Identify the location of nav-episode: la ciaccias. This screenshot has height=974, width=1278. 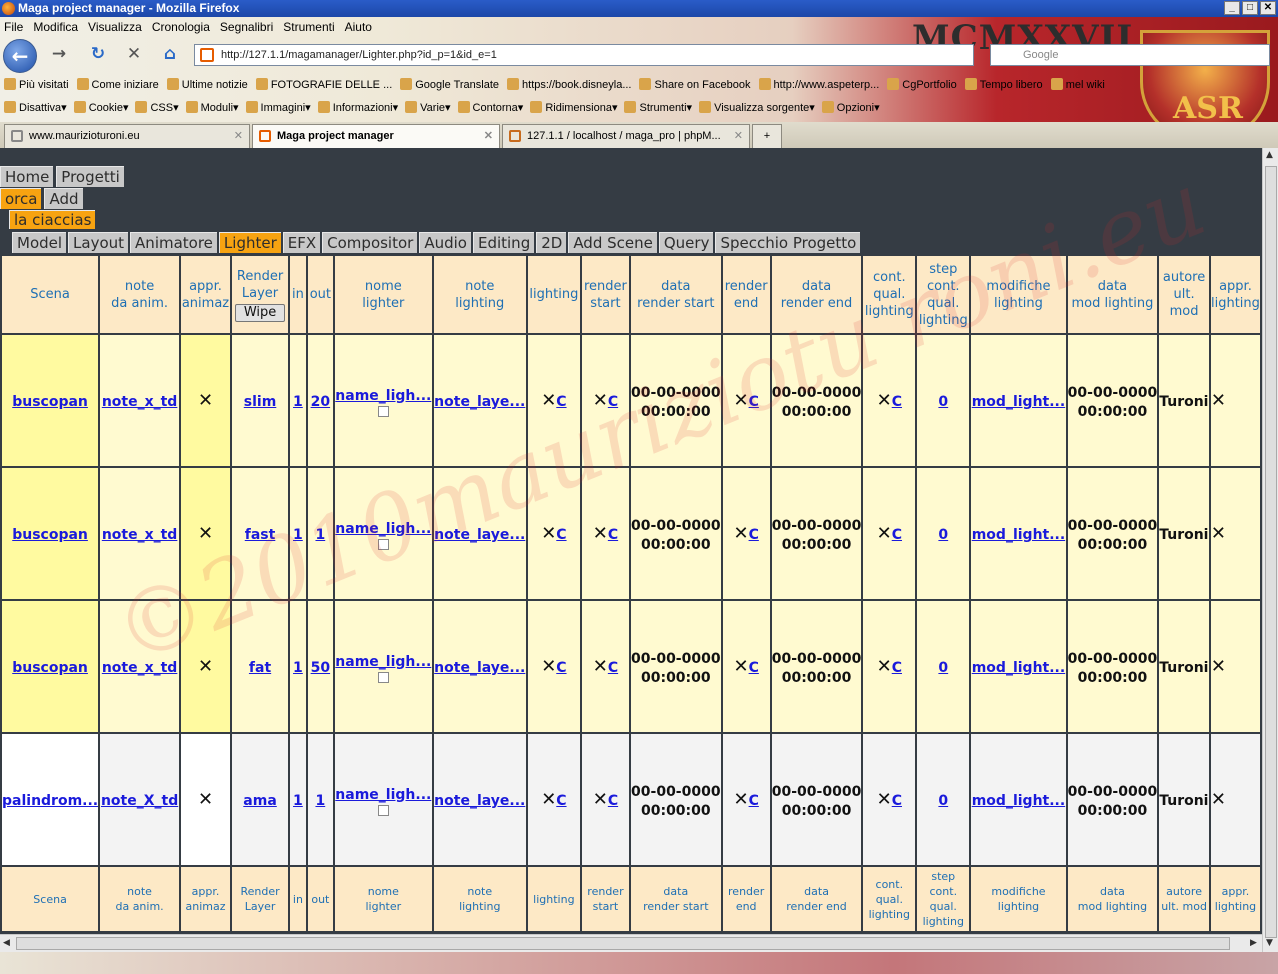
(52, 219).